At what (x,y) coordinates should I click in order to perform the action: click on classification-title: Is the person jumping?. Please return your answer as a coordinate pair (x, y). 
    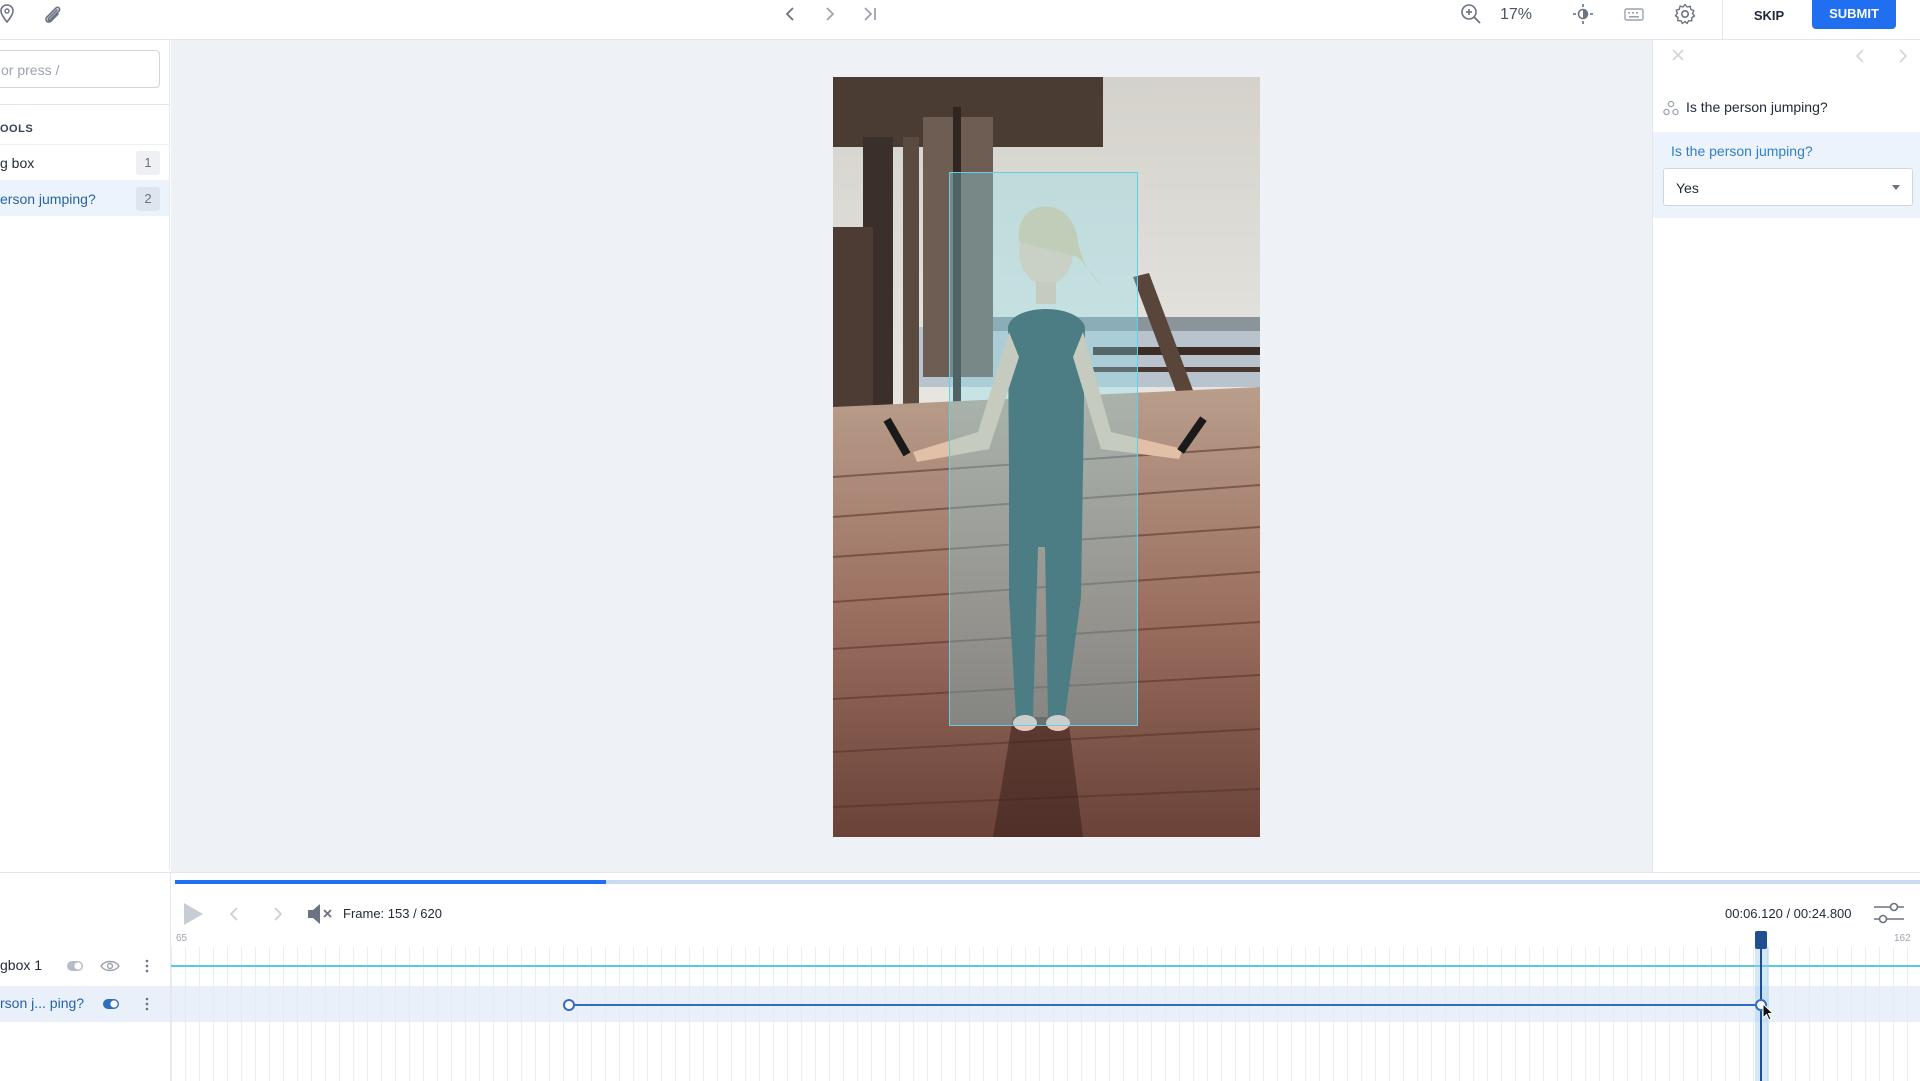
    Looking at the image, I should click on (1757, 107).